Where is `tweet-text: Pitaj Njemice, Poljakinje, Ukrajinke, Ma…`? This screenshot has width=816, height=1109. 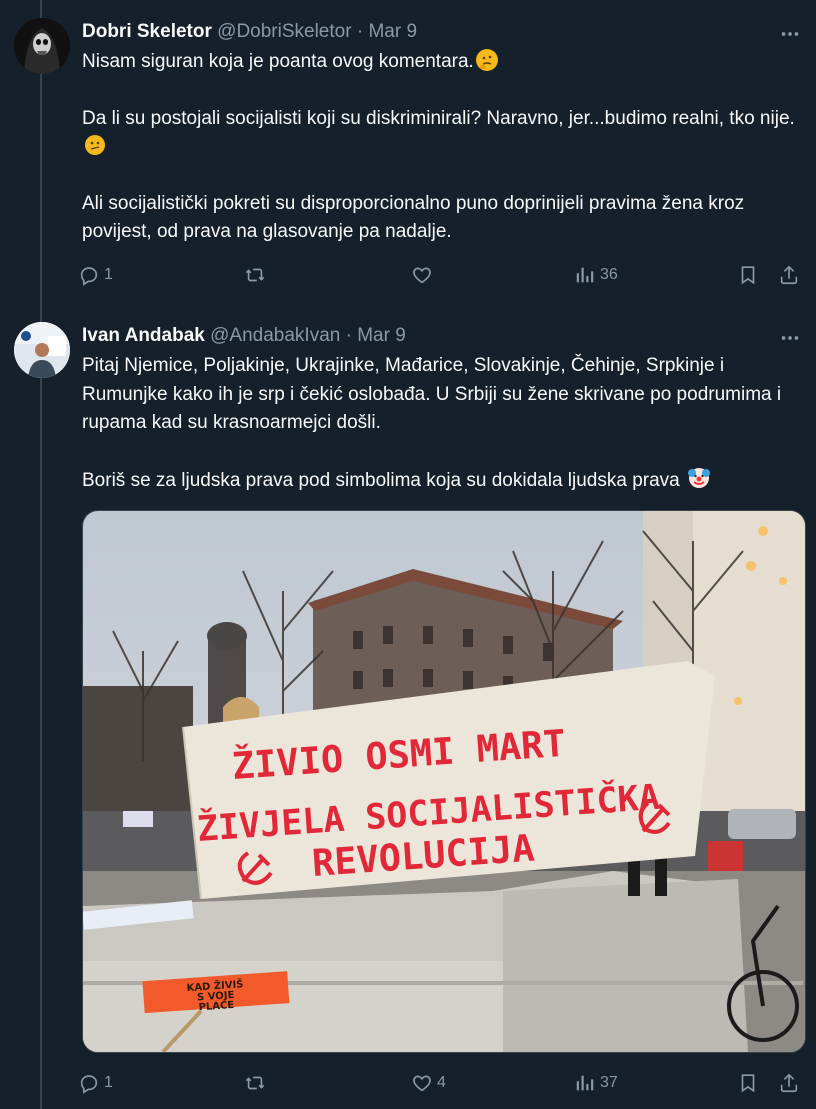 tweet-text: Pitaj Njemice, Poljakinje, Ukrajinke, Ma… is located at coordinates (442, 423).